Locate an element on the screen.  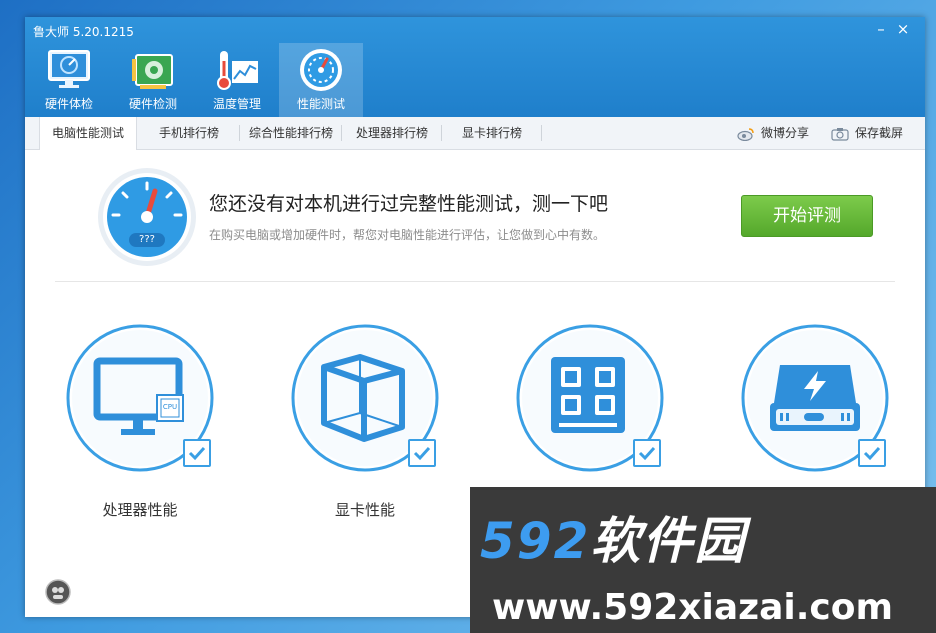
app-title: 鲁大师 5.20.1215 is located at coordinates (83, 32).